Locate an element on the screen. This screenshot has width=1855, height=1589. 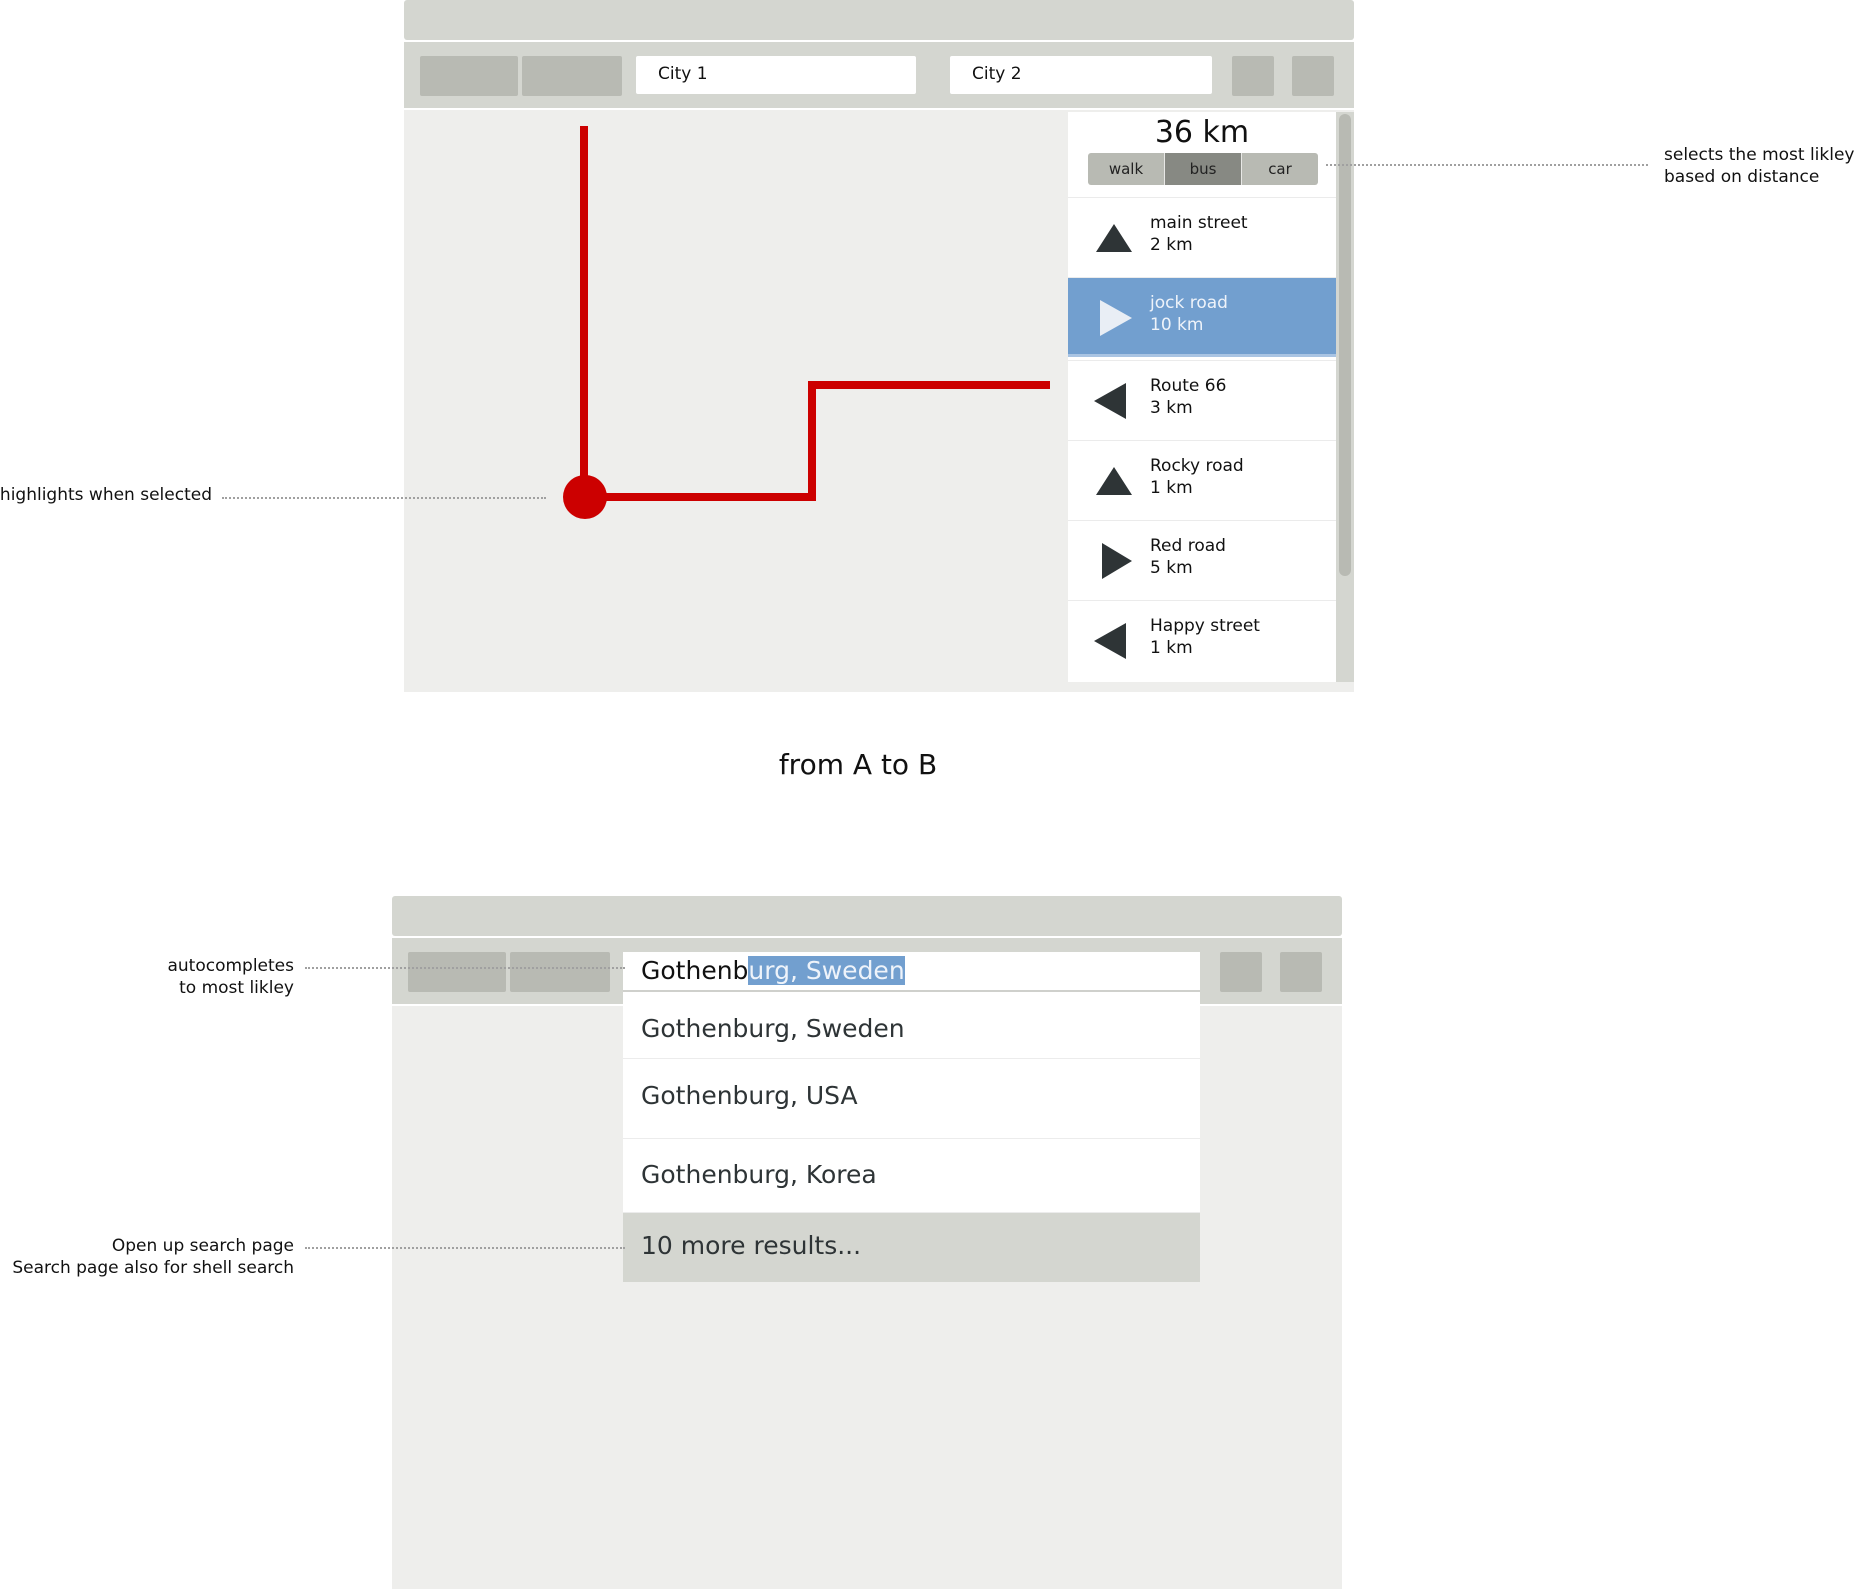
toolbar: City 1 City 2 is located at coordinates (879, 75).